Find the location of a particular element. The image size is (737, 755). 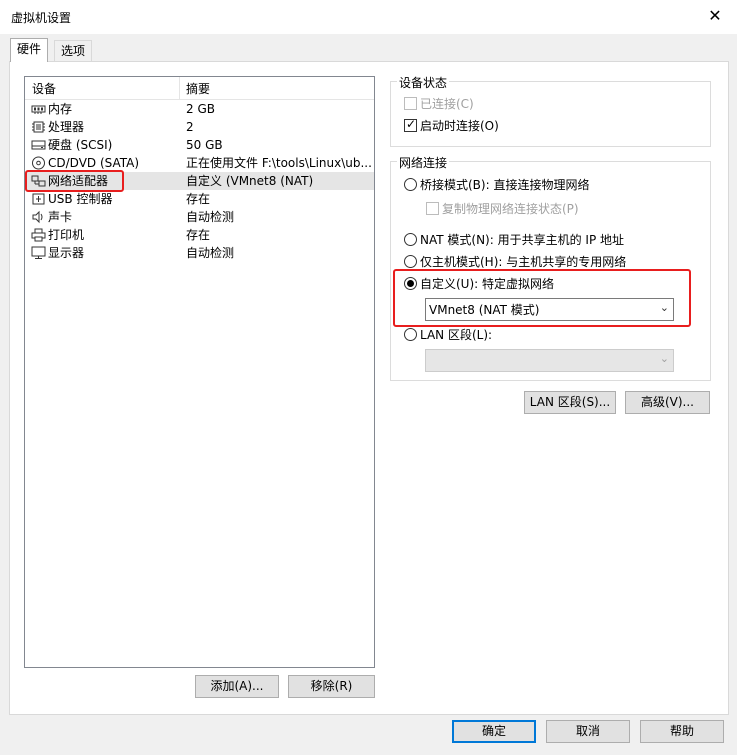

network-adapter-highlight is located at coordinates (74, 181).